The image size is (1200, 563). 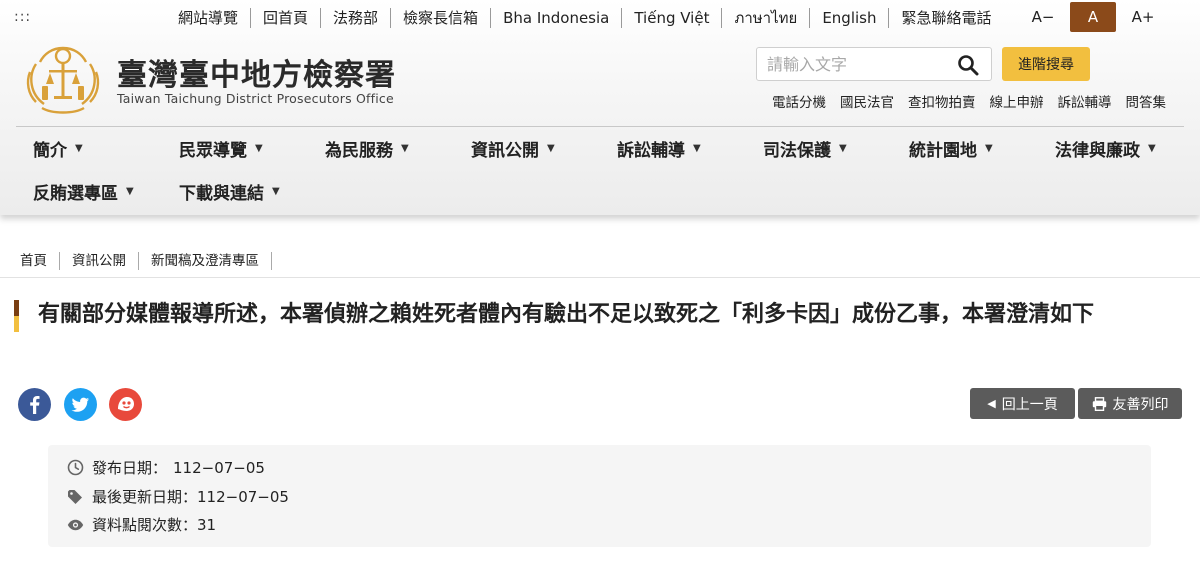 What do you see at coordinates (145, 497) in the screenshot?
I see `updated-date-label: 最後更新日期：` at bounding box center [145, 497].